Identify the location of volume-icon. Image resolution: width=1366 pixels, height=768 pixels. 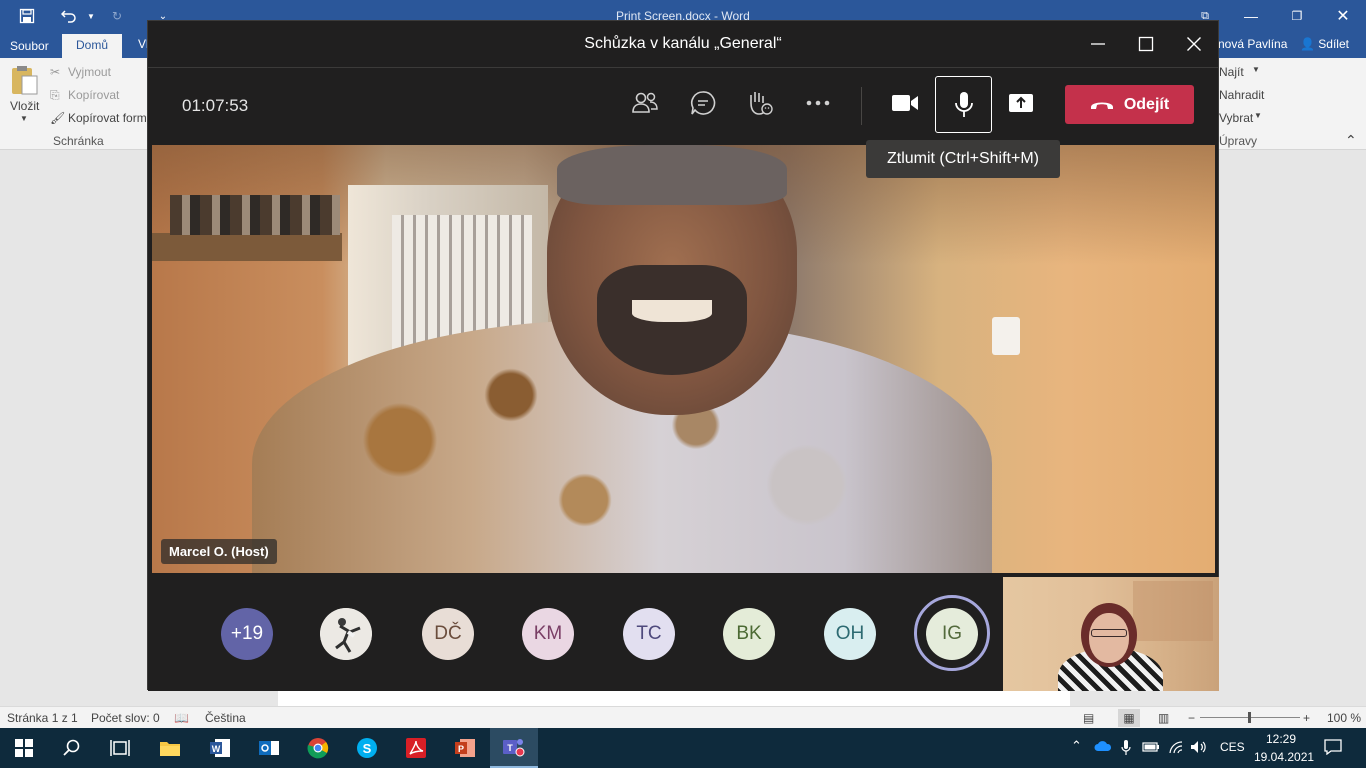
(1199, 748).